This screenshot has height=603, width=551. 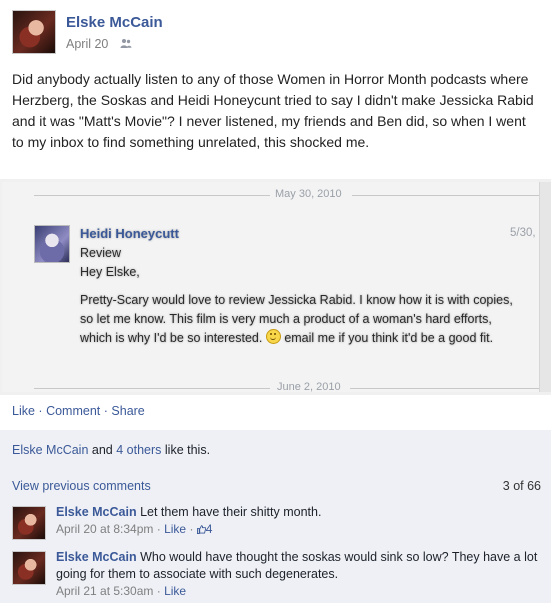 I want to click on date-divider-bottom: June 2, 2010, so click(x=309, y=387).